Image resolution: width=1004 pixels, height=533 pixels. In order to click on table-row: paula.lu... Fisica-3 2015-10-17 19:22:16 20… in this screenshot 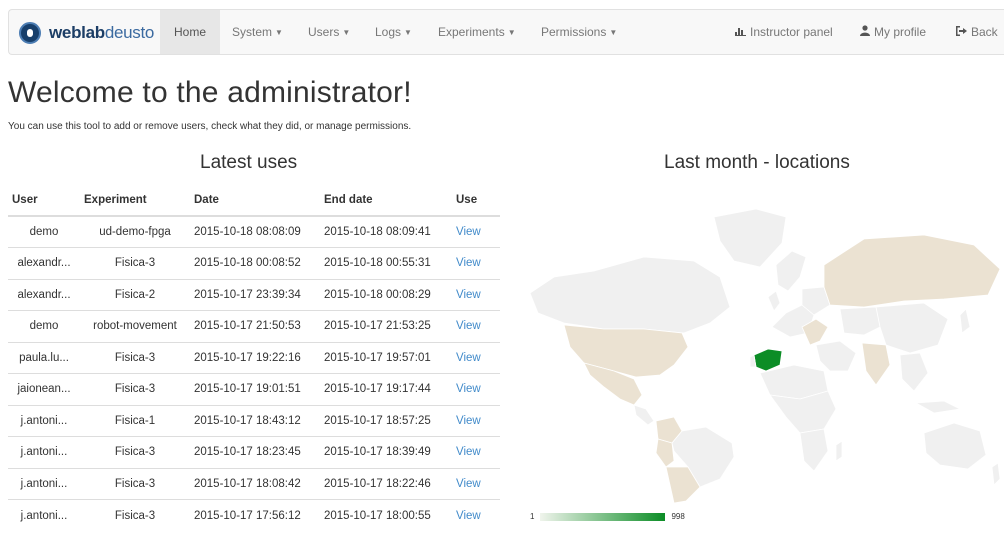, I will do `click(254, 357)`.